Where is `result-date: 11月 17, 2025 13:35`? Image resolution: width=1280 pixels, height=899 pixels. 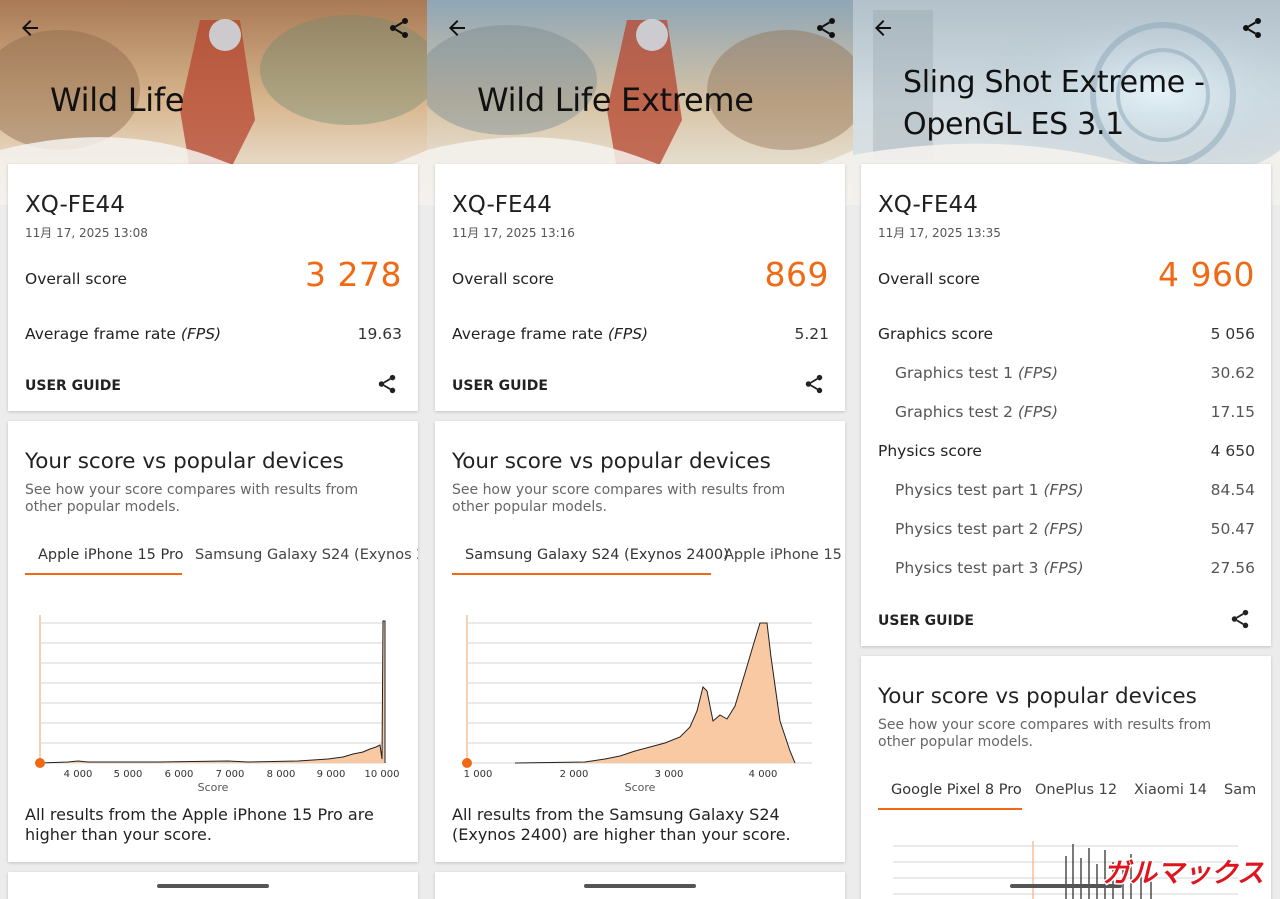 result-date: 11月 17, 2025 13:35 is located at coordinates (939, 233).